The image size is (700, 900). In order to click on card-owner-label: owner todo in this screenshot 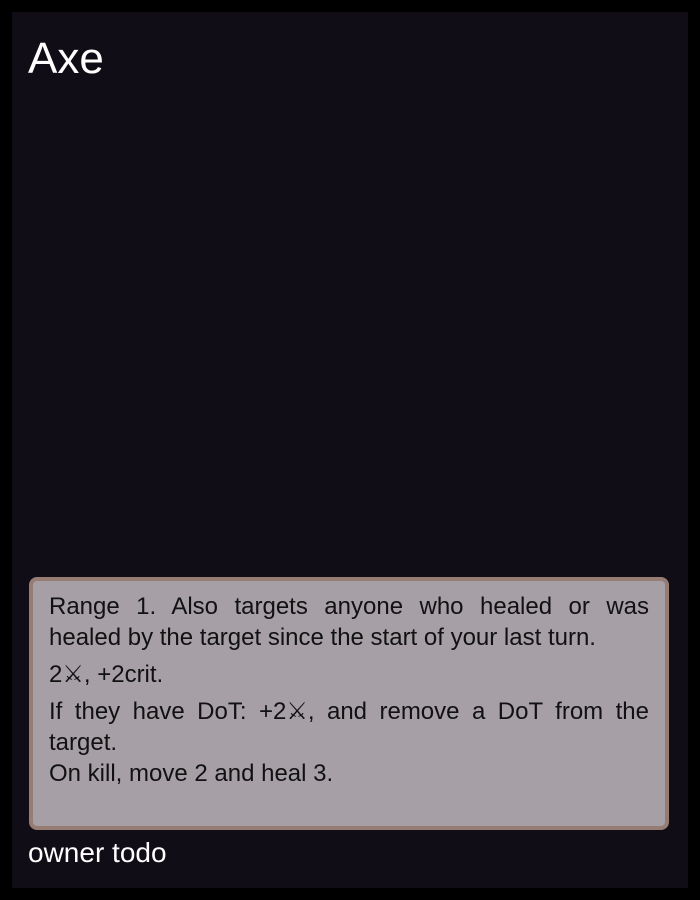, I will do `click(97, 852)`.